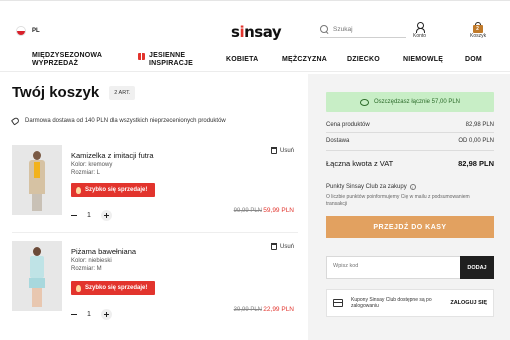  I want to click on product-size: Rozmiar: M, so click(86, 269).